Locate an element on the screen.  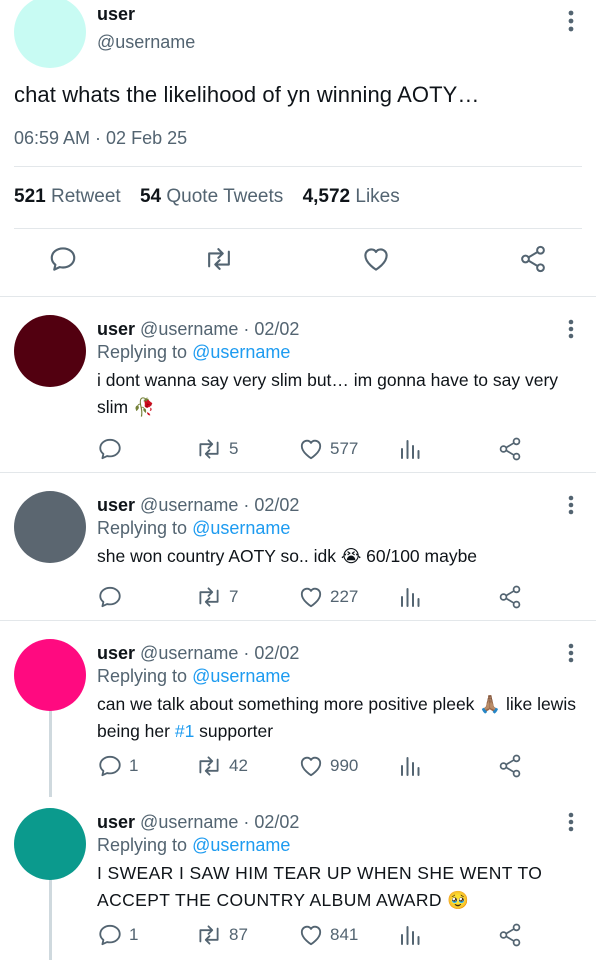
like-button: 577 is located at coordinates (328, 449).